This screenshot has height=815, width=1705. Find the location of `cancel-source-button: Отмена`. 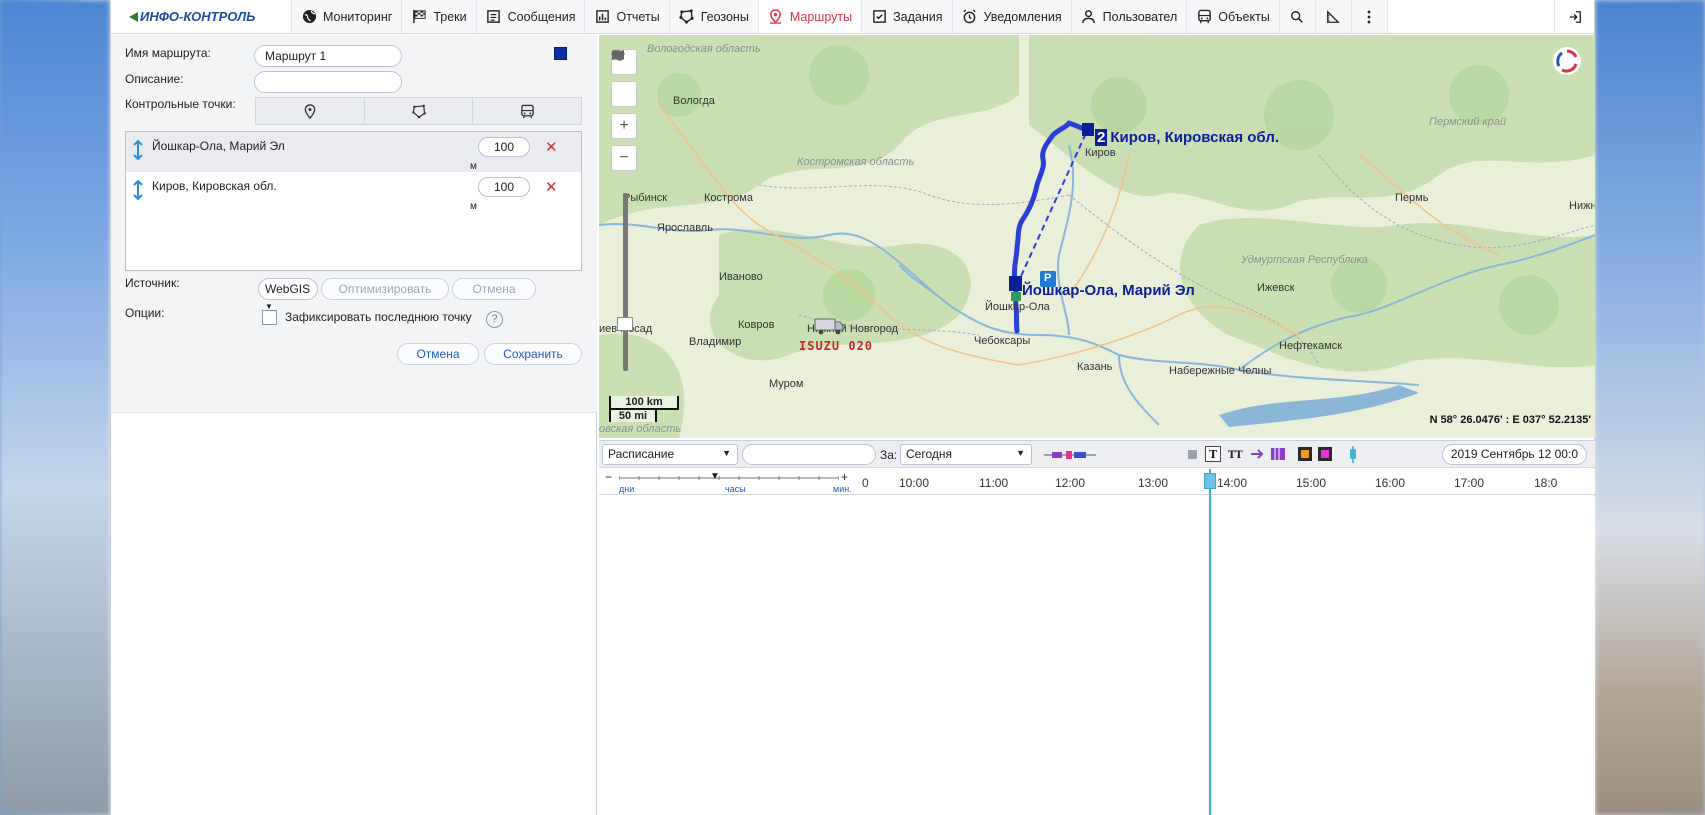

cancel-source-button: Отмена is located at coordinates (494, 289).